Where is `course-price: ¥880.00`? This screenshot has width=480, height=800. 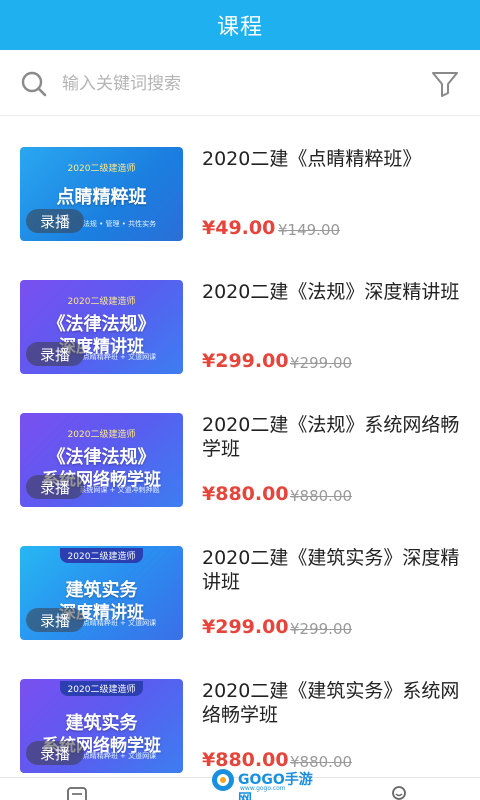 course-price: ¥880.00 is located at coordinates (245, 494).